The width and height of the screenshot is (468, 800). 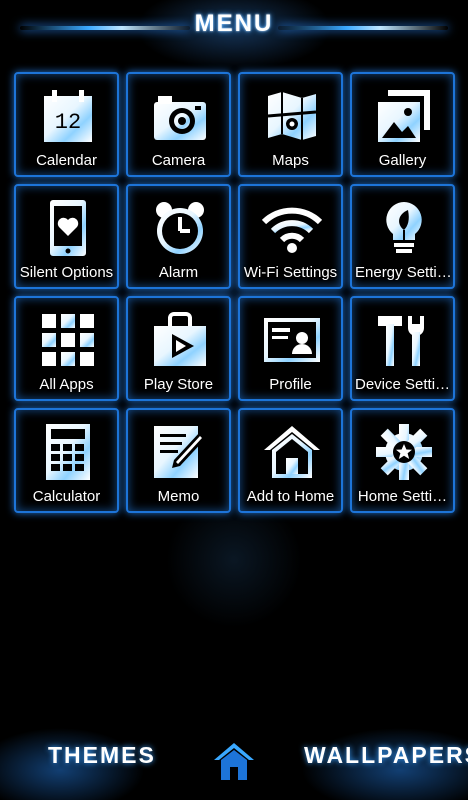 I want to click on tile-alarm: Alarm, so click(x=178, y=236).